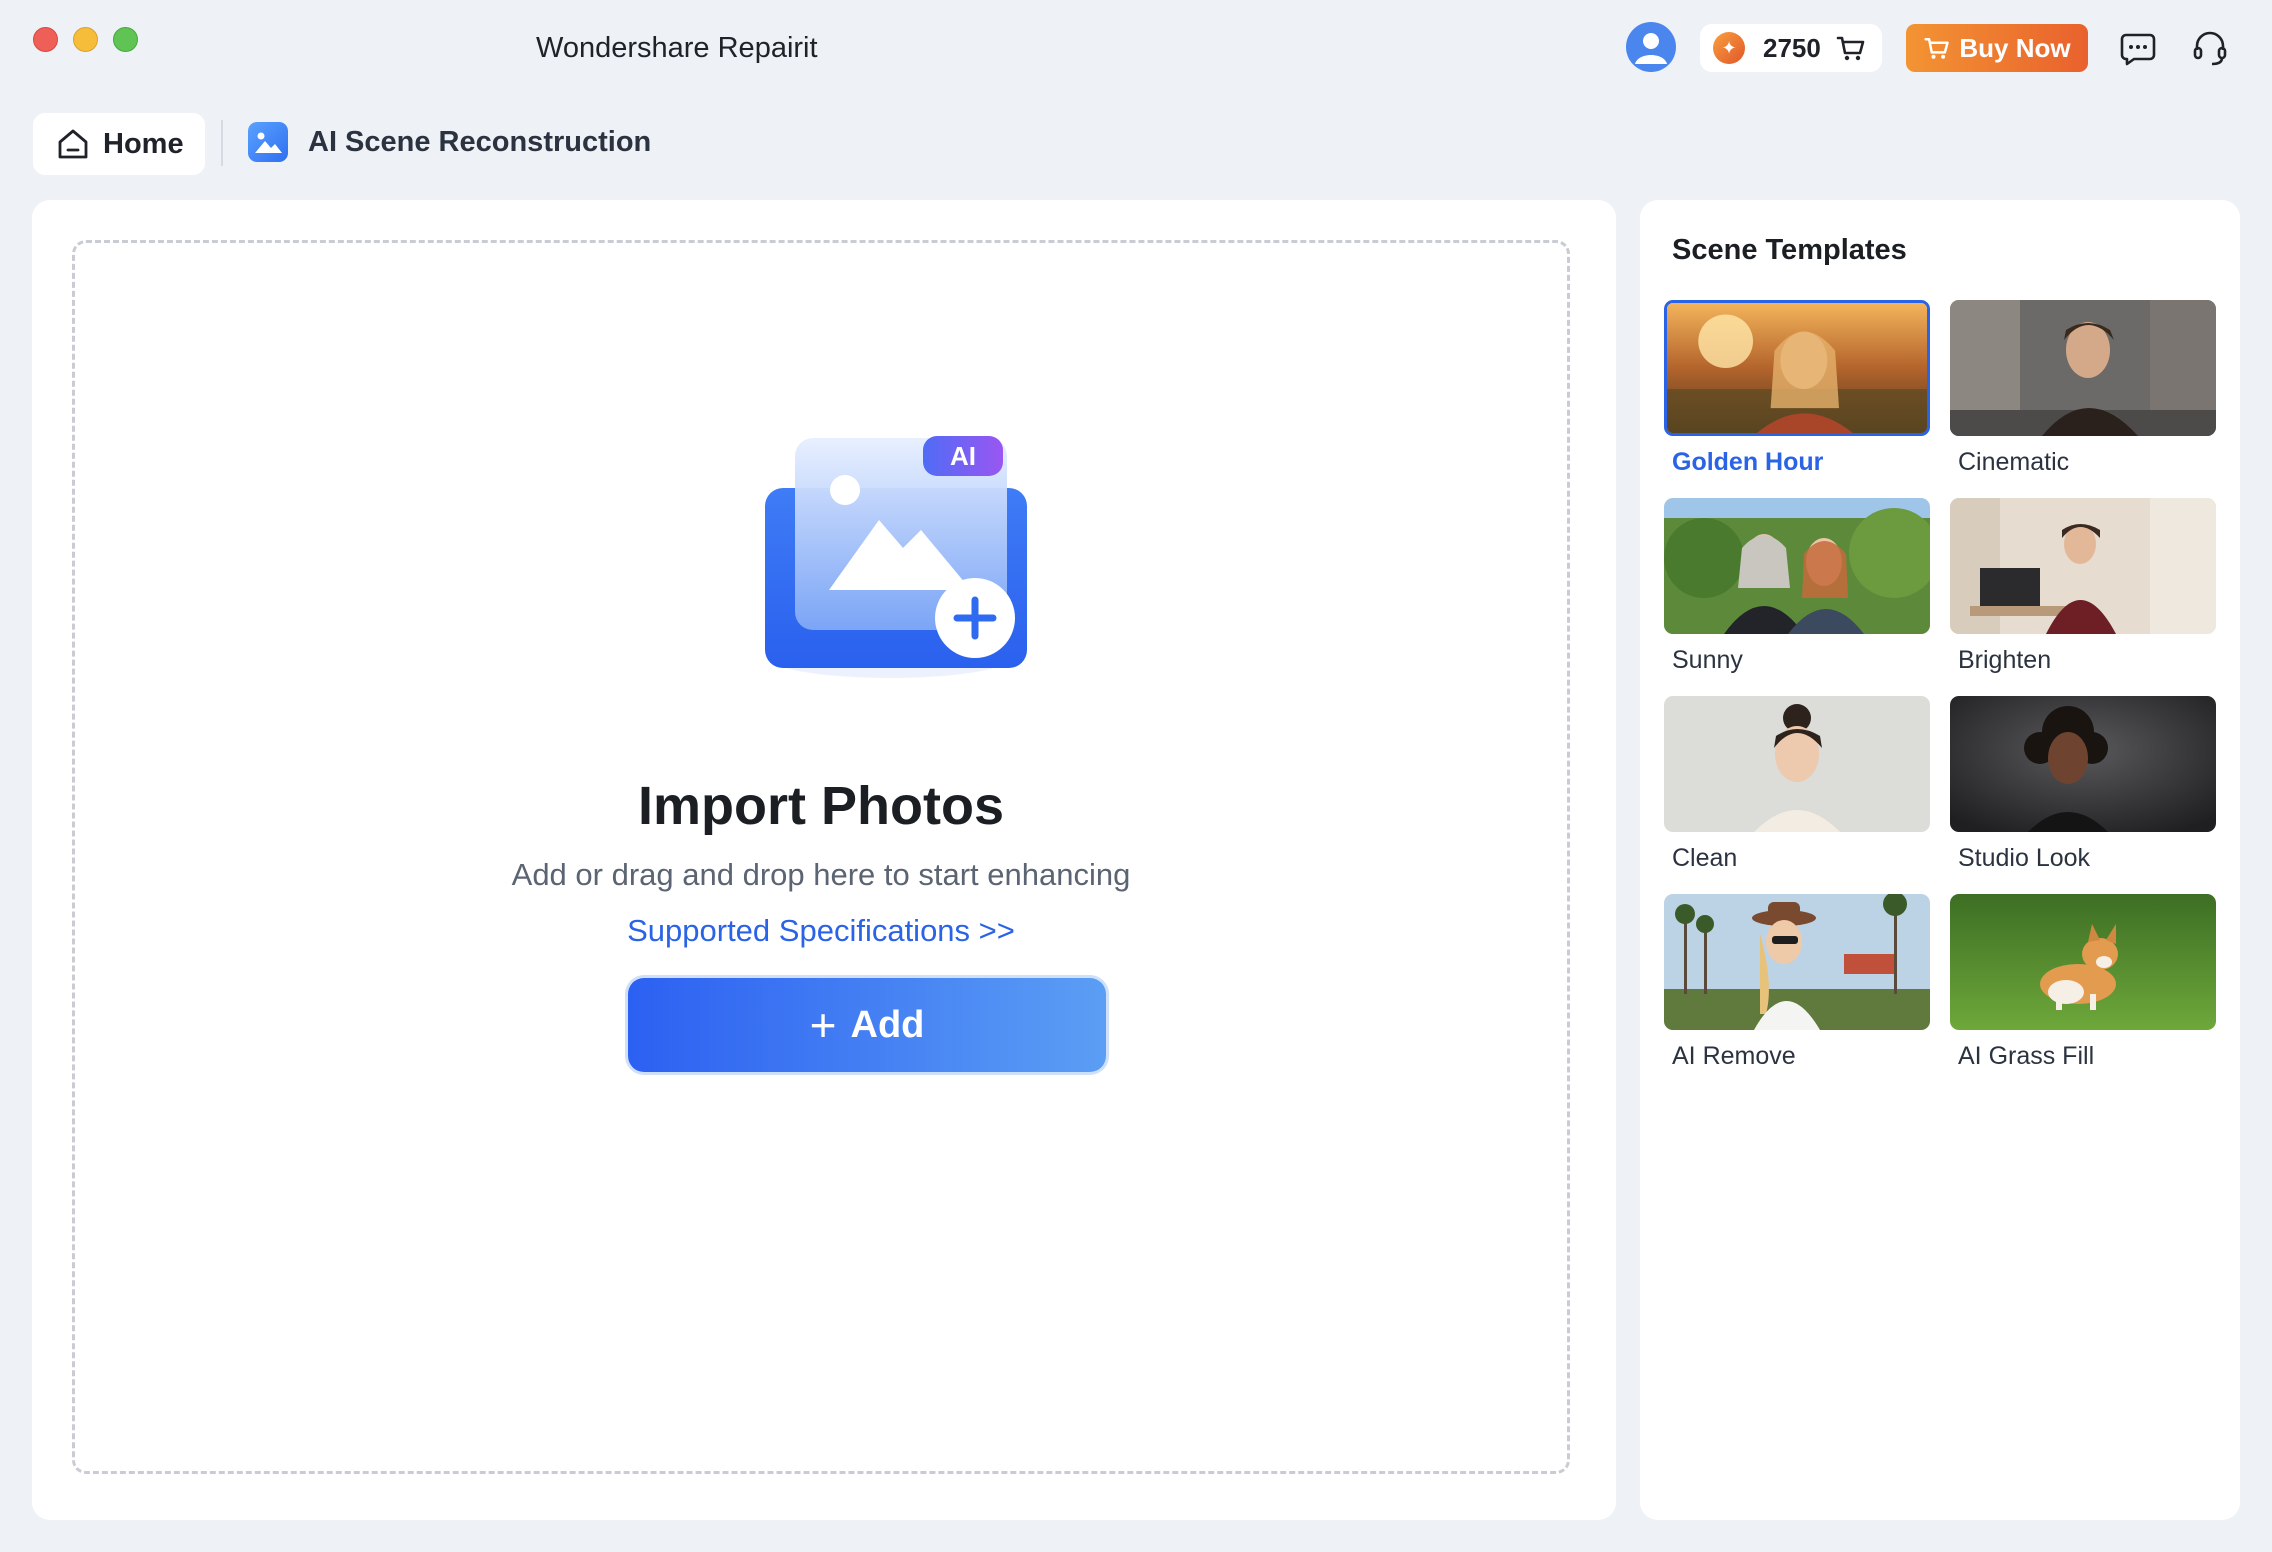 Image resolution: width=2272 pixels, height=1552 pixels. I want to click on add-label: Add, so click(887, 1024).